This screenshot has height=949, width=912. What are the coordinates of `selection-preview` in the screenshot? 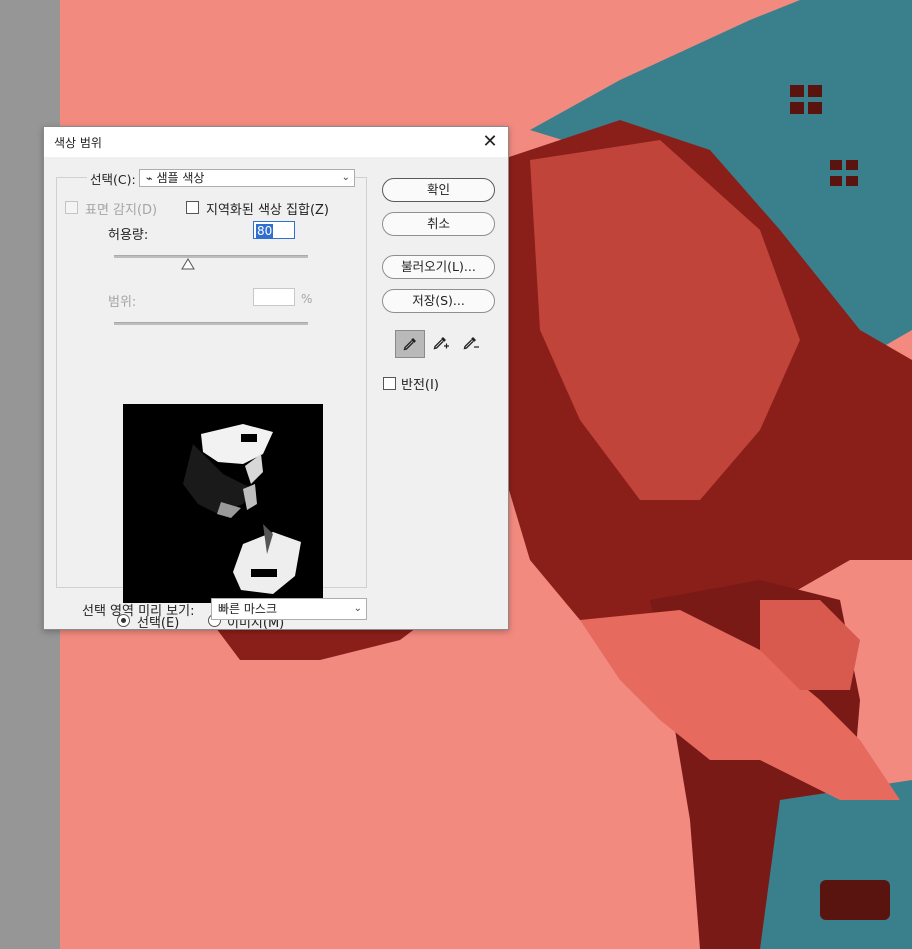 It's located at (223, 503).